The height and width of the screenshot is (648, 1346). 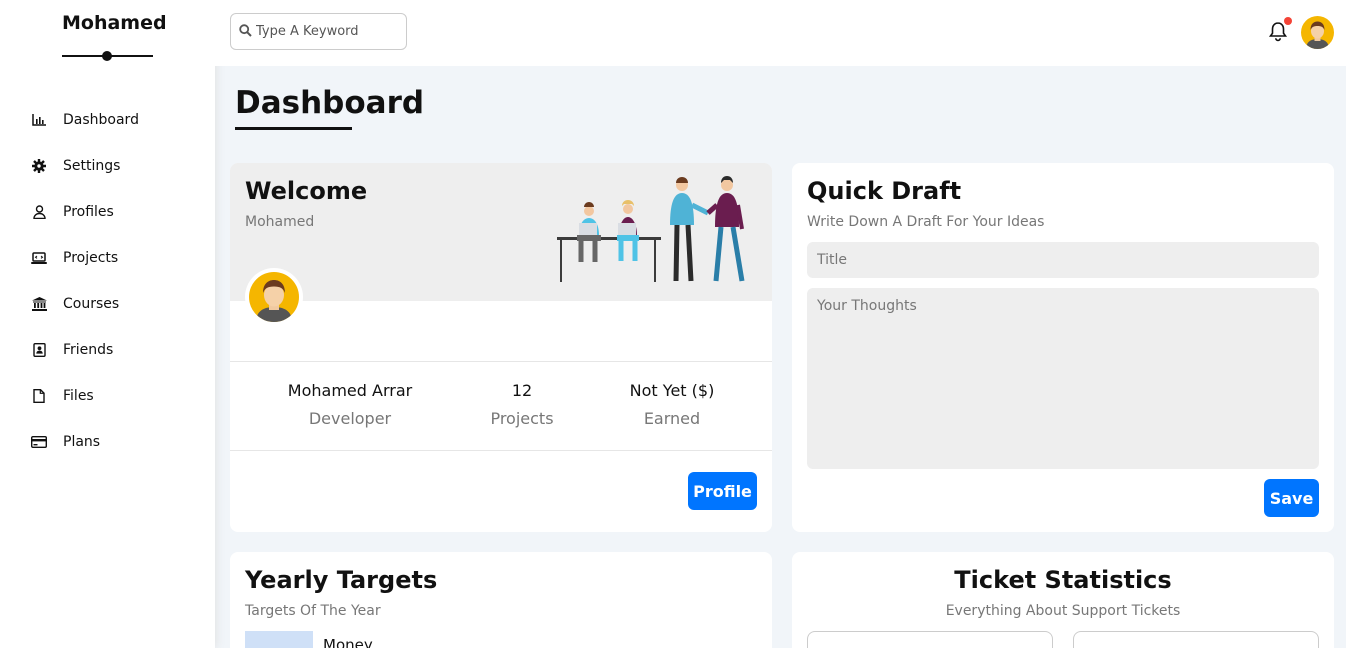 What do you see at coordinates (91, 258) in the screenshot?
I see `sidebar-item-label: Projects` at bounding box center [91, 258].